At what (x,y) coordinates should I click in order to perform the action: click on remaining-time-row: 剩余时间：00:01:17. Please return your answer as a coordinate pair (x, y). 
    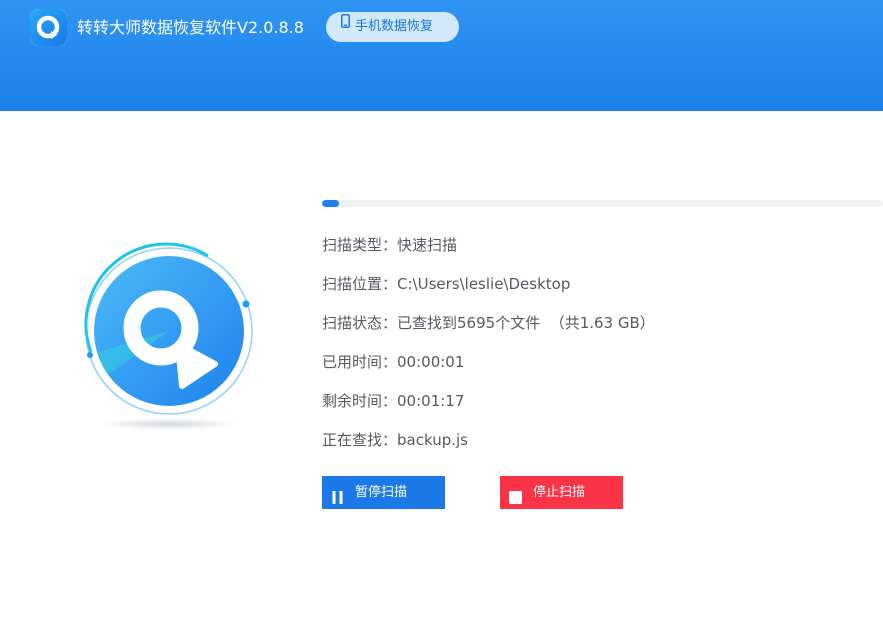
    Looking at the image, I should click on (393, 401).